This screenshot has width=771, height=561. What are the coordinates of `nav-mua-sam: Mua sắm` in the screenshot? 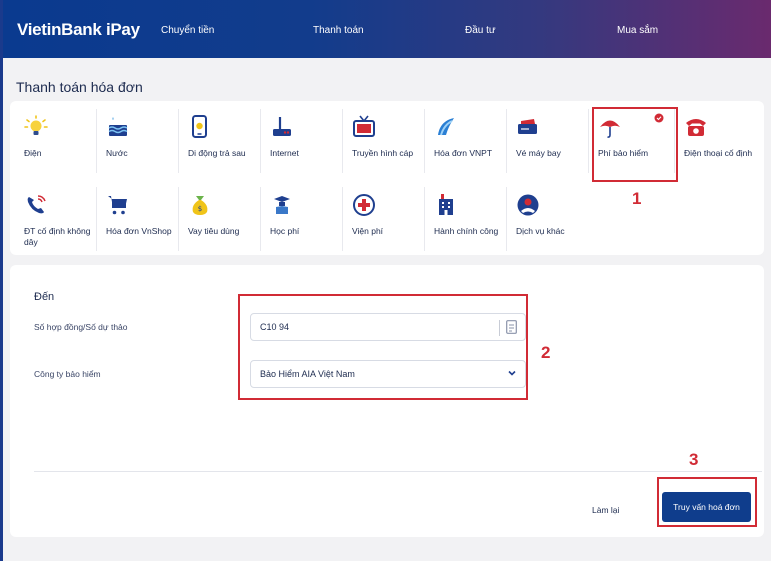 It's located at (637, 30).